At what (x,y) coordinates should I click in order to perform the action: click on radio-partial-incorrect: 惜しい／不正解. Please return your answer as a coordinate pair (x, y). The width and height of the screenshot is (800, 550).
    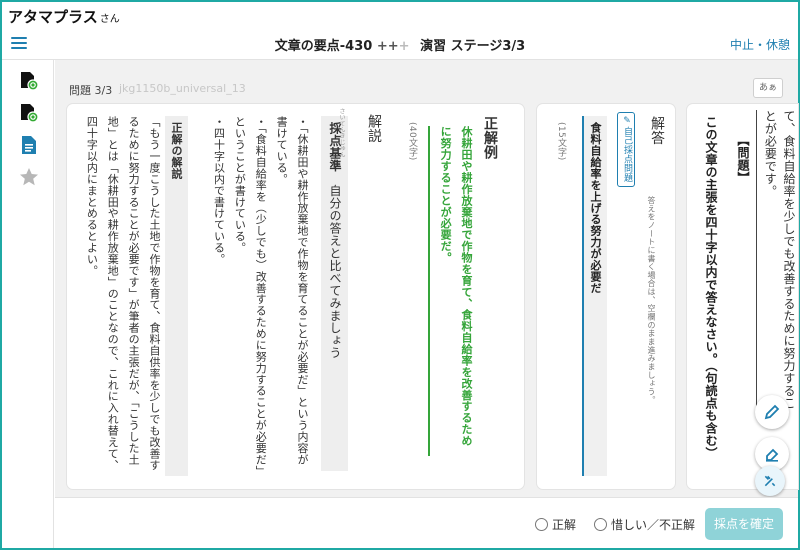
    Looking at the image, I should click on (644, 524).